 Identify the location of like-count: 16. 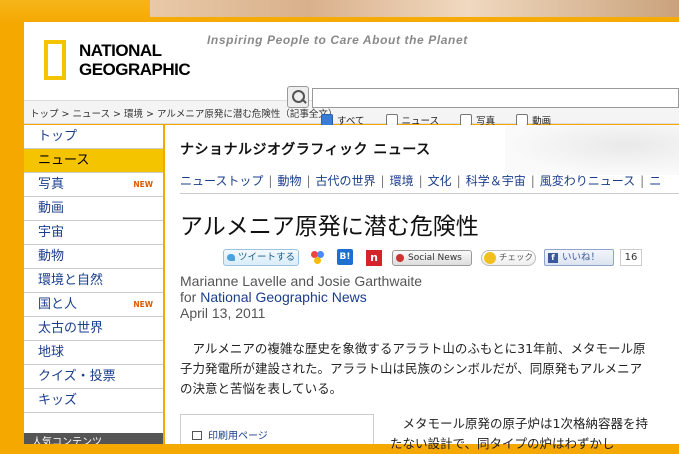
(631, 257).